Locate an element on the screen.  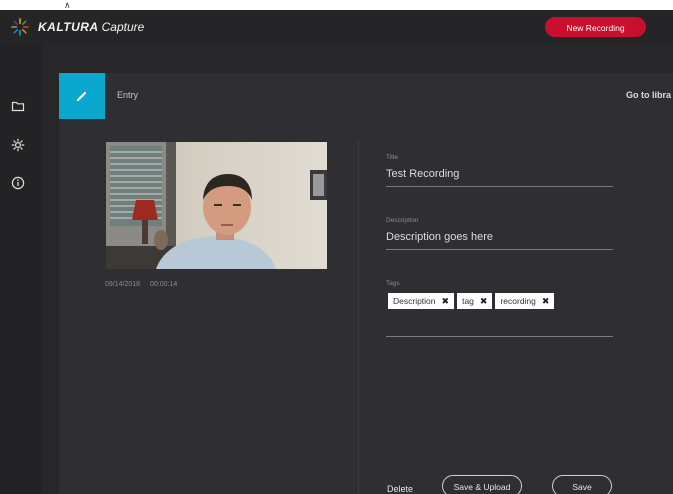
tags-input: Description ✖ tag ✖ recording ✖ is located at coordinates (472, 301).